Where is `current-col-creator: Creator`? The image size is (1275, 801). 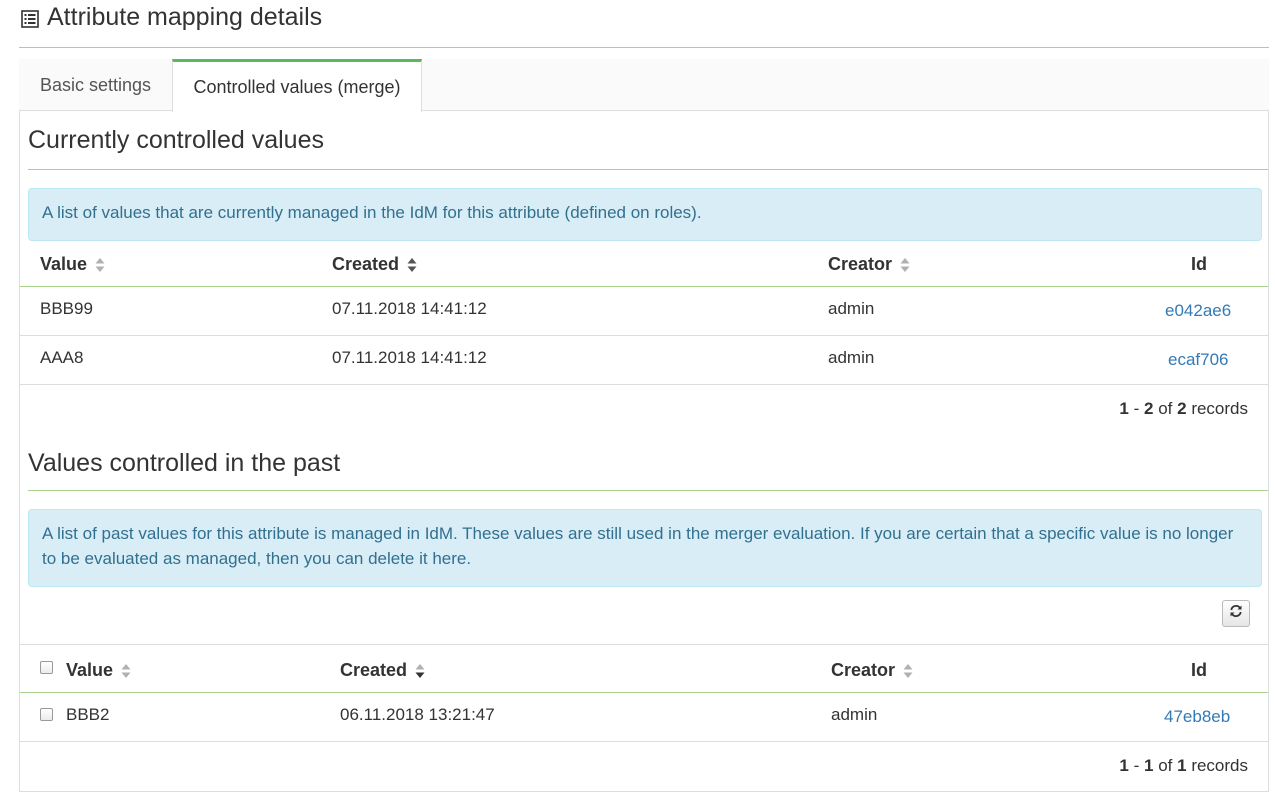 current-col-creator: Creator is located at coordinates (869, 264).